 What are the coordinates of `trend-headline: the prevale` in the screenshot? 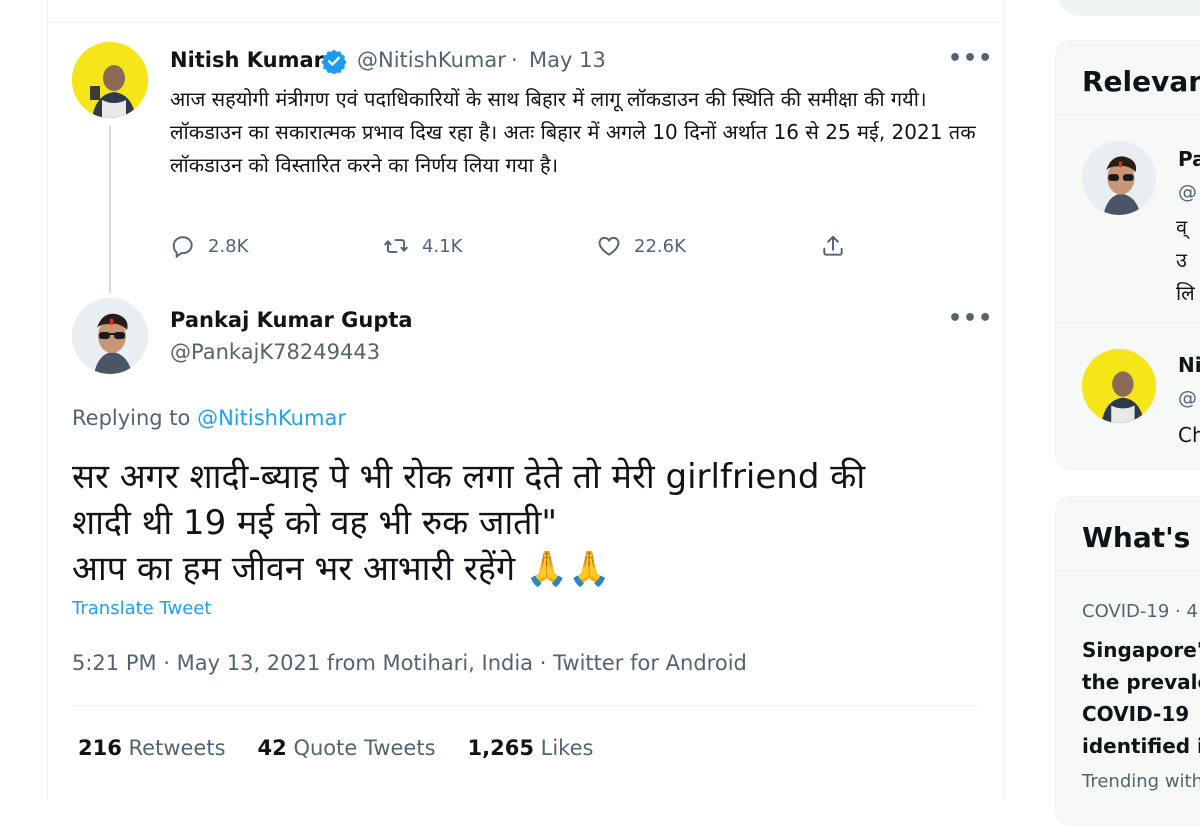 It's located at (1141, 682).